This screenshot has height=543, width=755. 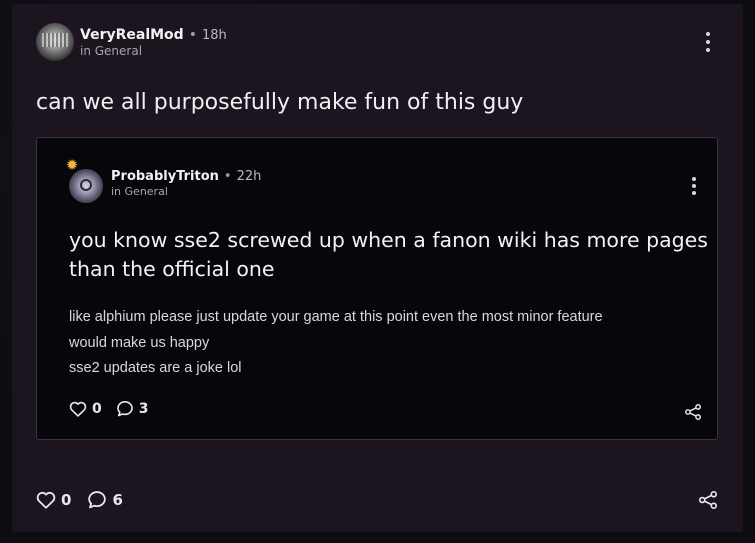 I want to click on embedded-author-name: ProbablyTriton, so click(x=165, y=176).